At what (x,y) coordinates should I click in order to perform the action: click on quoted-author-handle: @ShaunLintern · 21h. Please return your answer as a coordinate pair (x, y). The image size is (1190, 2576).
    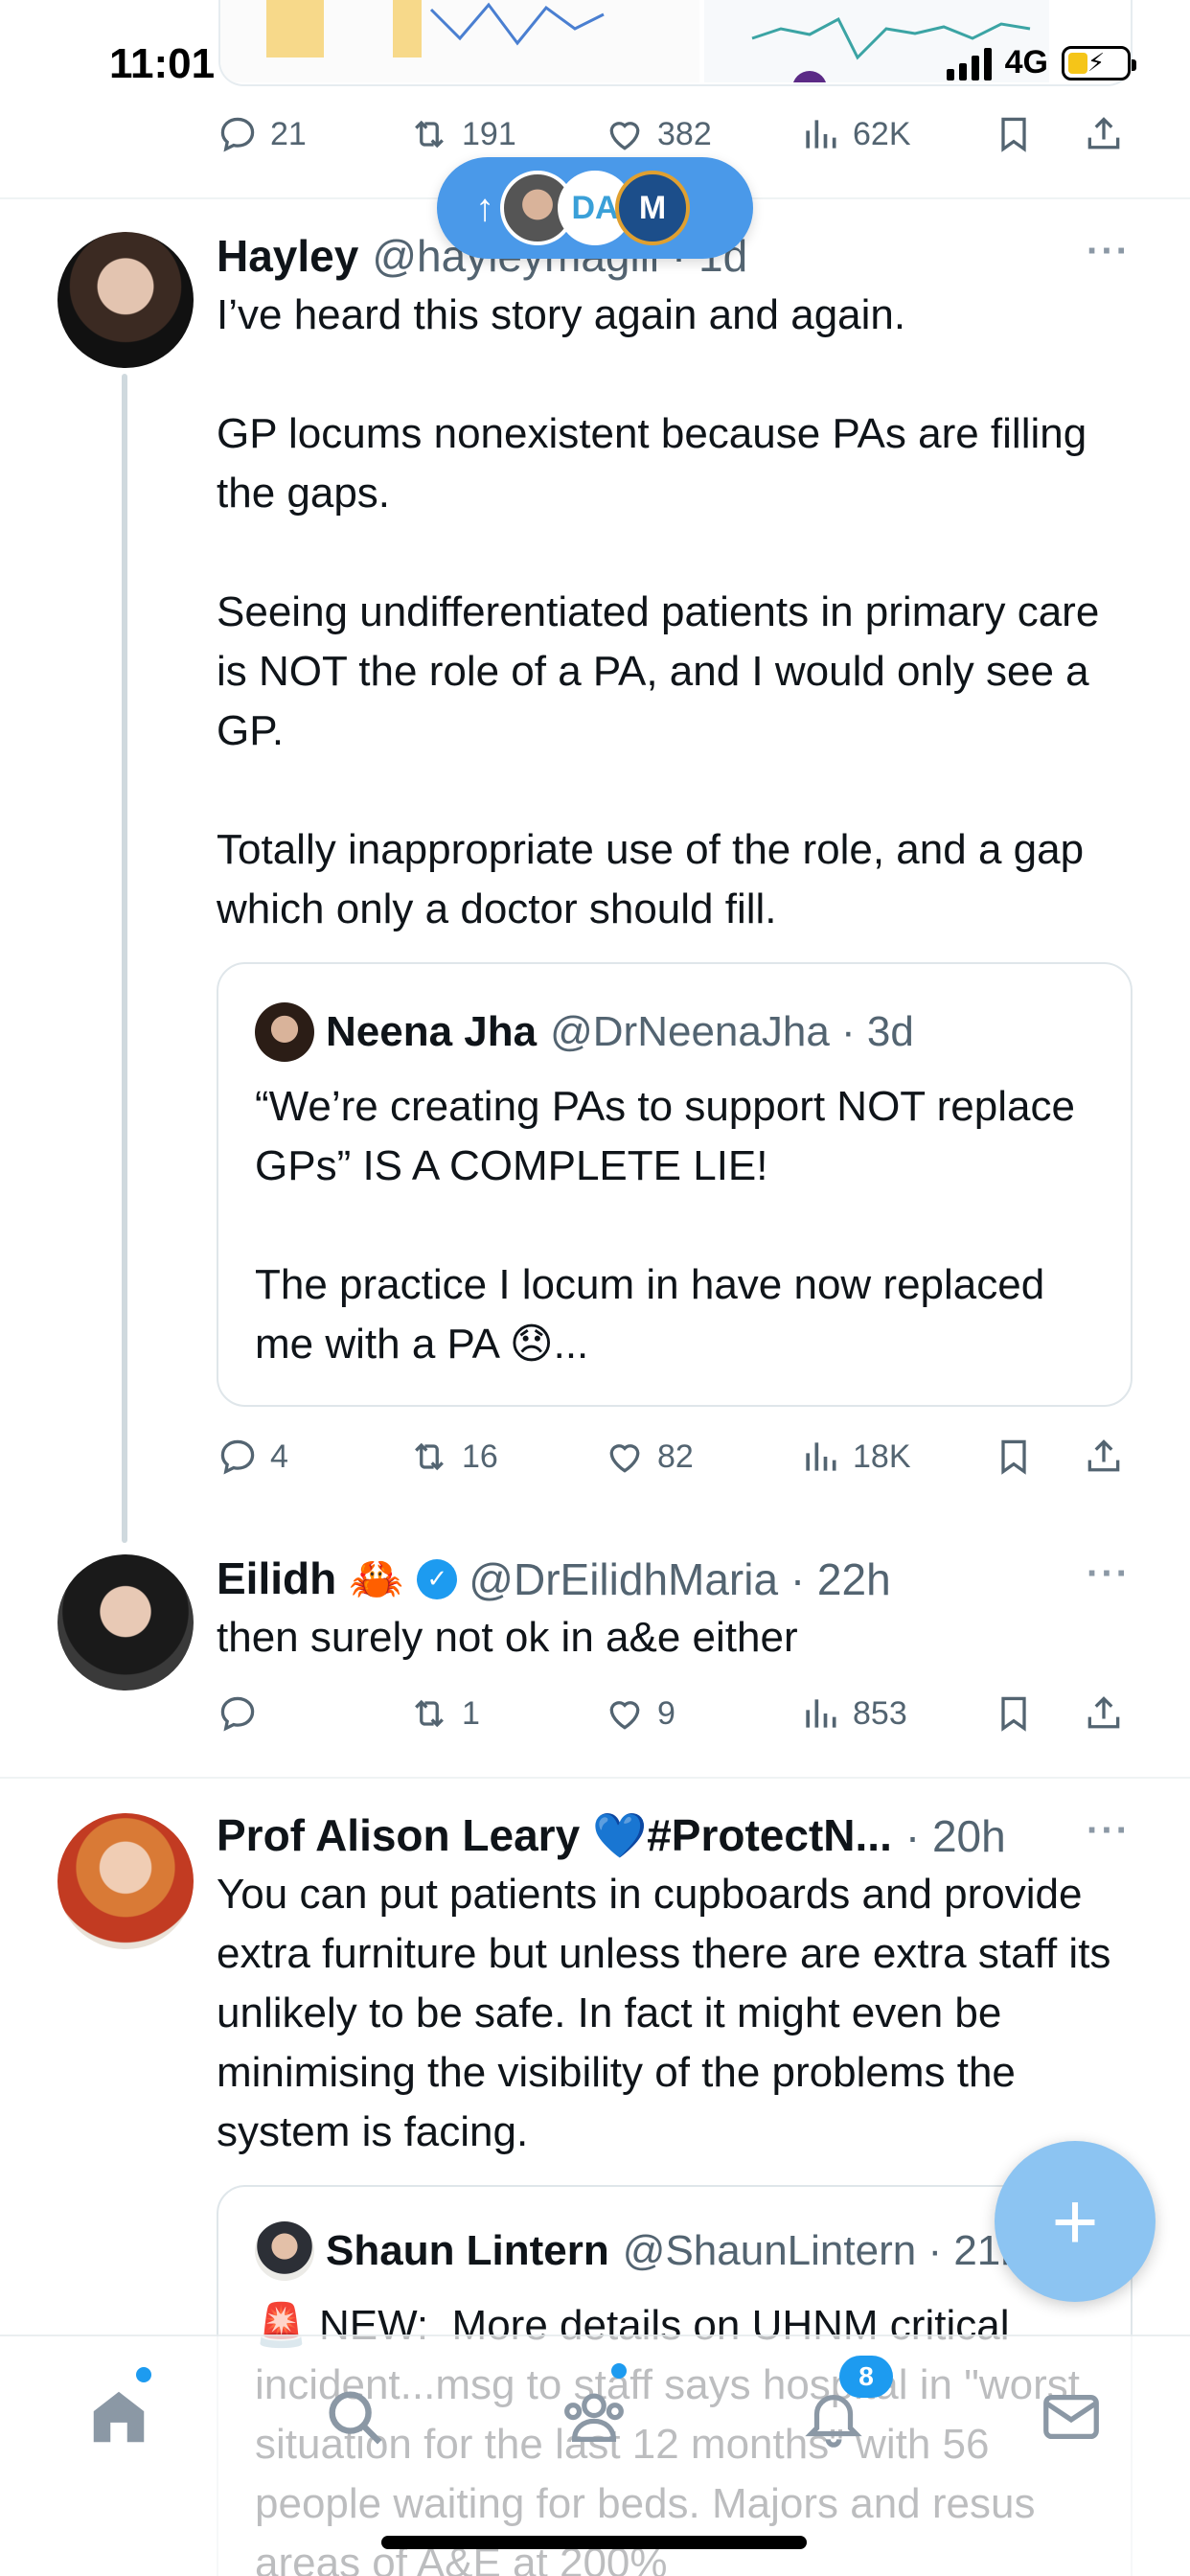
    Looking at the image, I should click on (823, 2250).